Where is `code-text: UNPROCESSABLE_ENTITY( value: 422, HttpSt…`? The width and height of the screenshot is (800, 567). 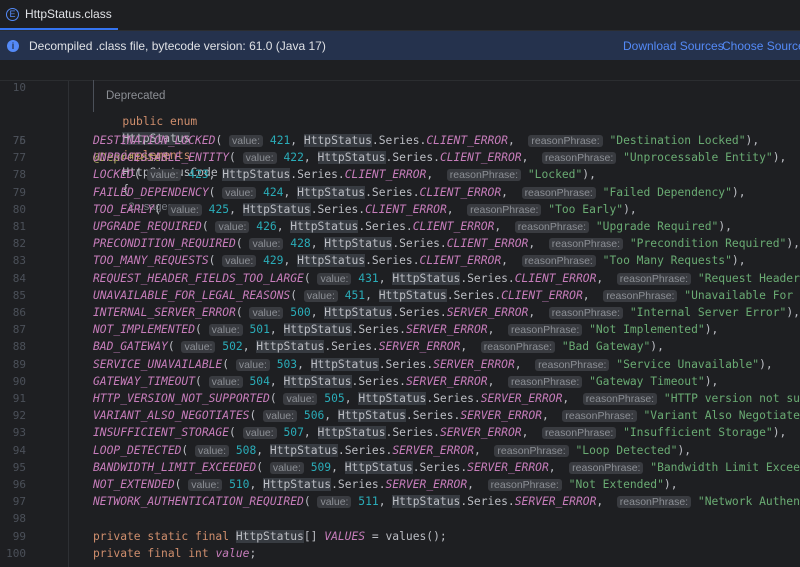 code-text: UNPROCESSABLE_ENTITY( value: 422, HttpSt… is located at coordinates (440, 158).